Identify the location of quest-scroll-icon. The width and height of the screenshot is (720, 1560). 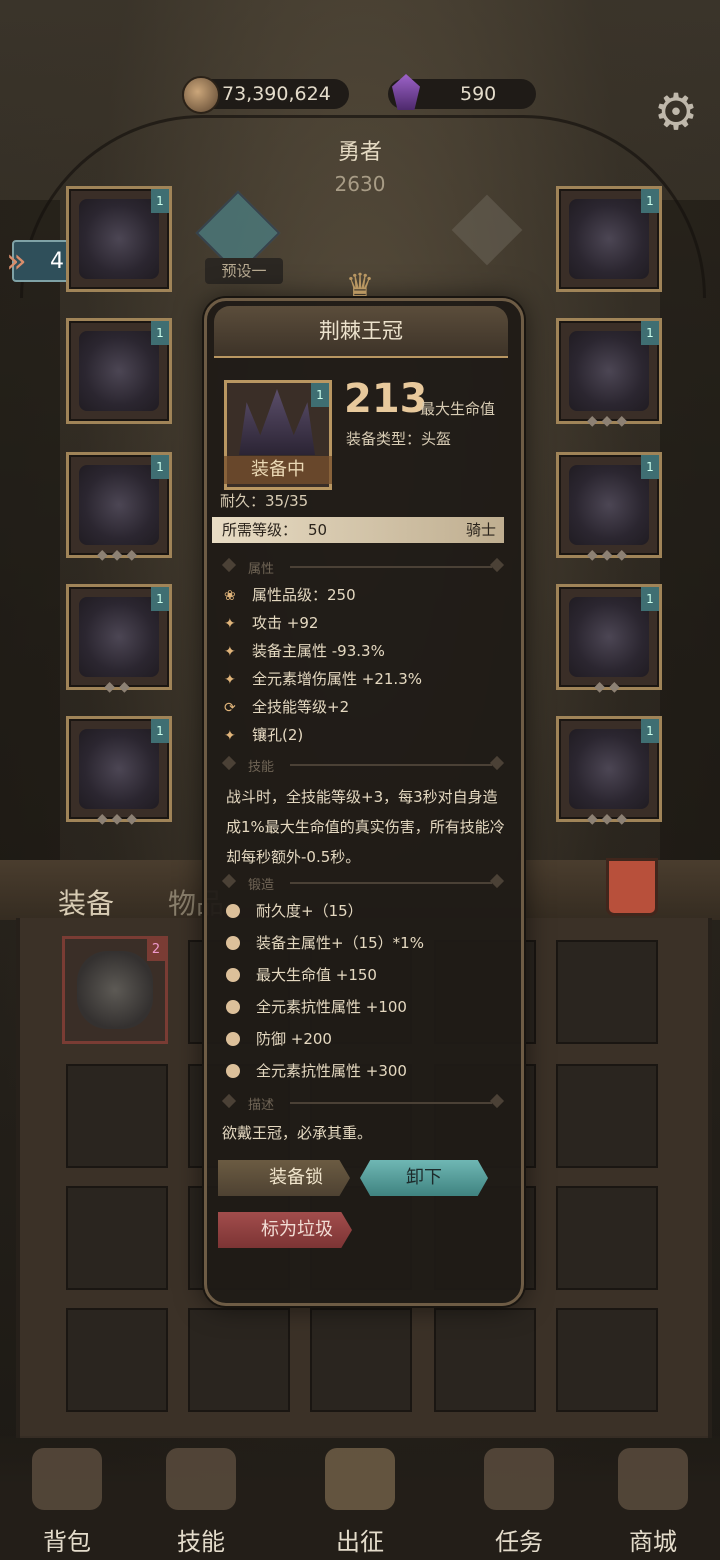
(519, 1479).